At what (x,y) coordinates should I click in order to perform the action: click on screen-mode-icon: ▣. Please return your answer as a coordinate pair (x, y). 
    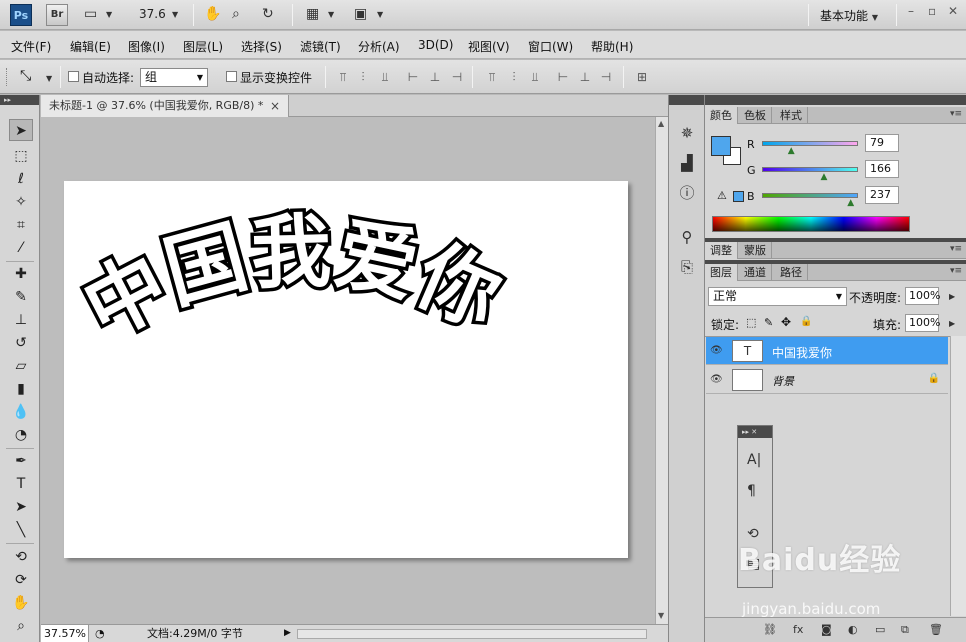
    Looking at the image, I should click on (360, 14).